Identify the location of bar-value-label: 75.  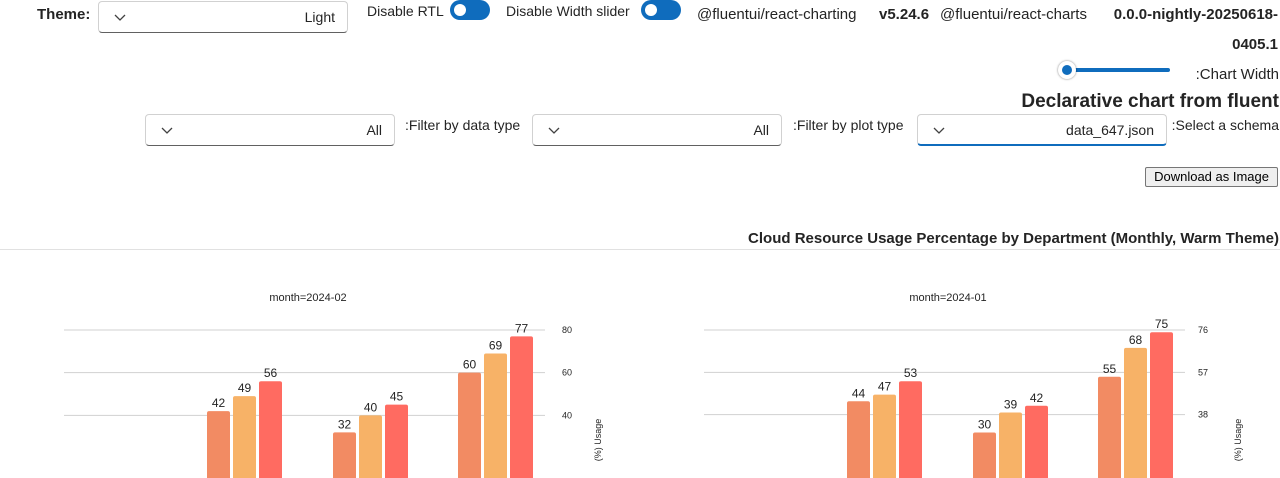
(1162, 324).